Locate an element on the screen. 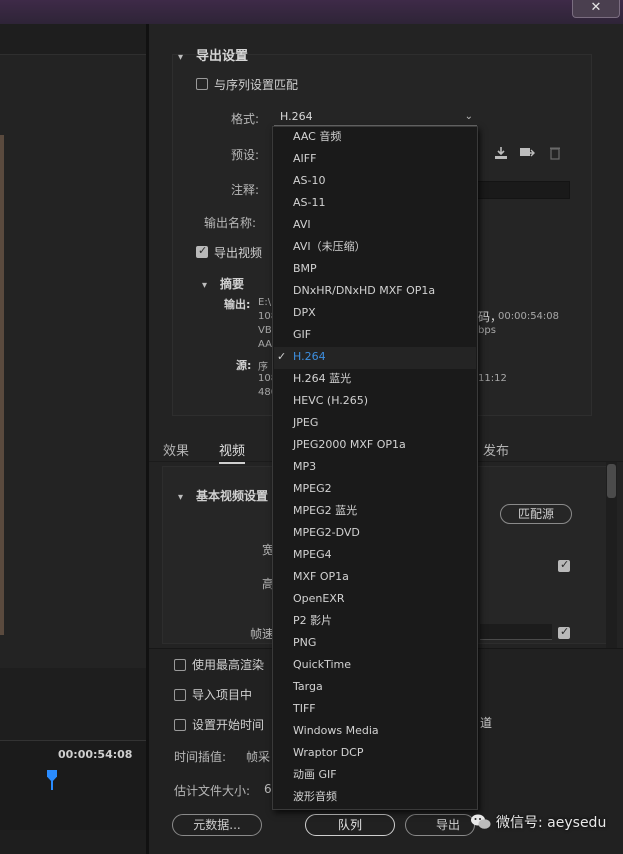  format-option: BMP is located at coordinates (305, 269).